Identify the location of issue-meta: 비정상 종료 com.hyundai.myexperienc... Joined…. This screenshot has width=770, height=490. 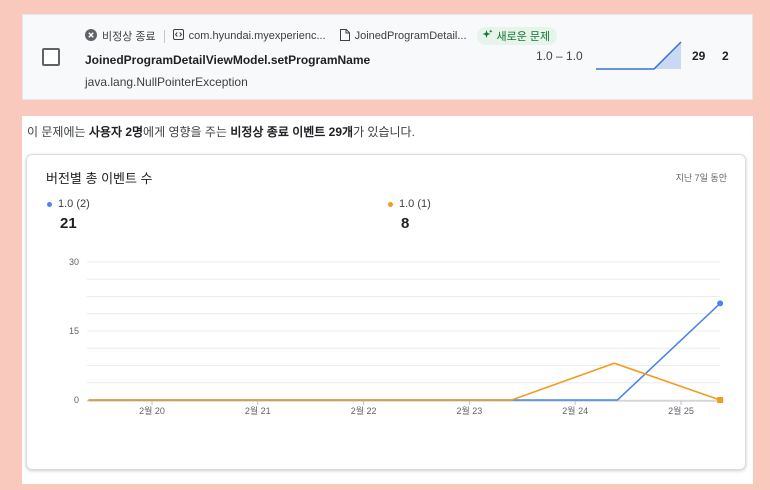
(321, 36).